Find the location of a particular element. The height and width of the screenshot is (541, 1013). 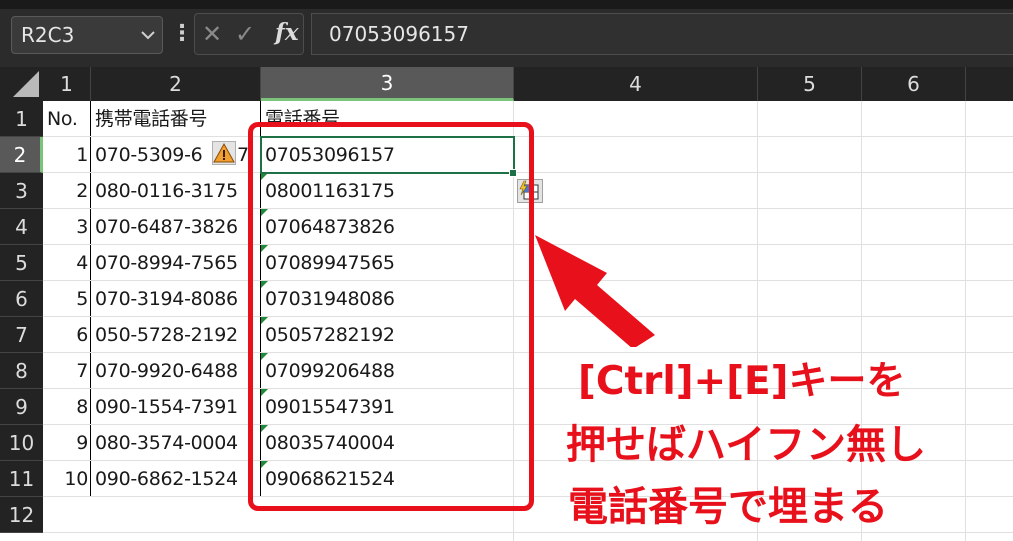

table-row-no: 8 is located at coordinates (65, 407).